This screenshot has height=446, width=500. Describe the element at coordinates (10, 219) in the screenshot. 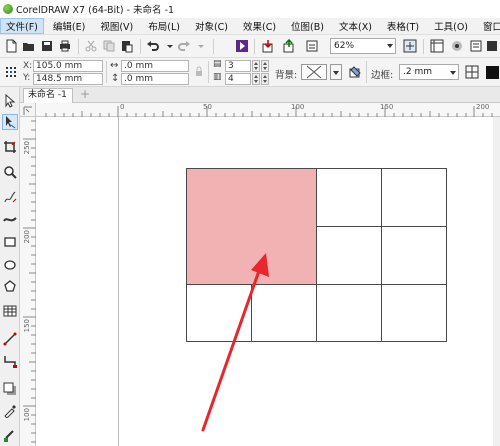

I see `artistic-media-tool-icon` at that location.